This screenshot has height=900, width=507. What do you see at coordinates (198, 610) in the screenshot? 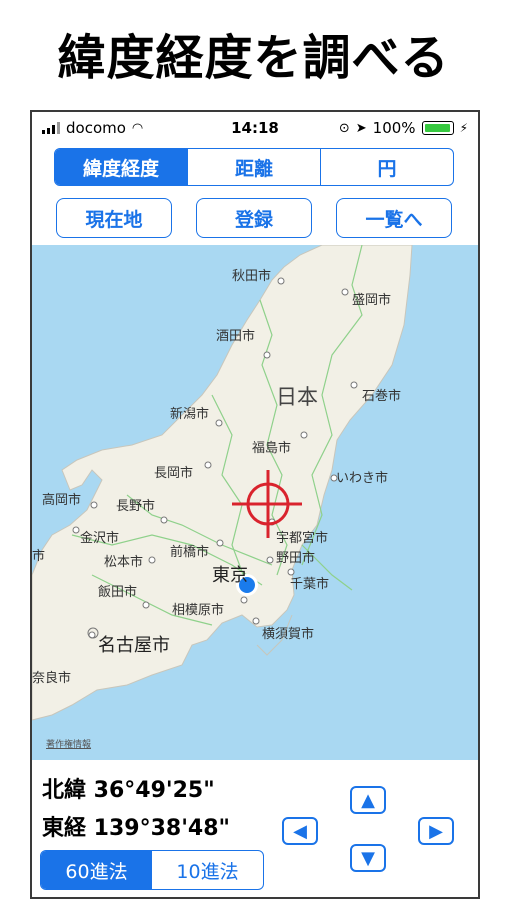
I see `city-label: 相模原市` at bounding box center [198, 610].